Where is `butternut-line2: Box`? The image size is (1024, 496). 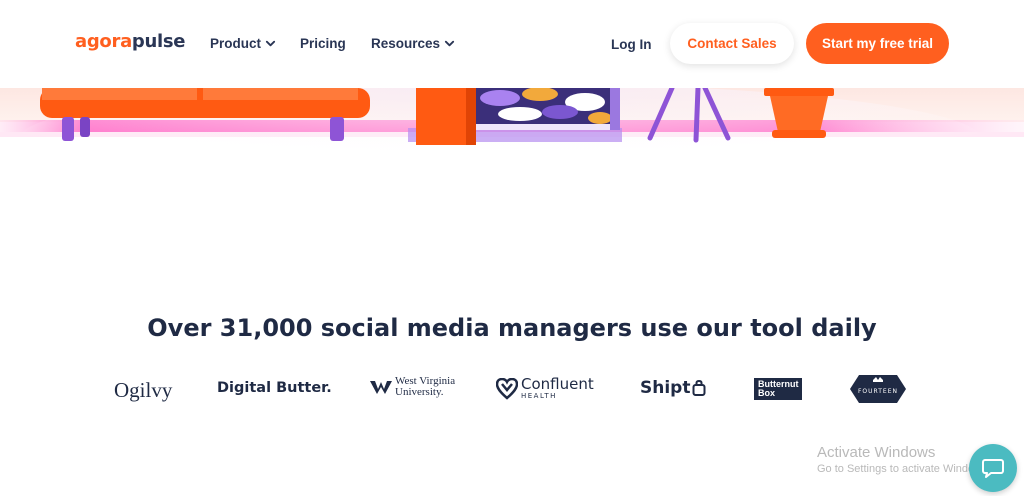 butternut-line2: Box is located at coordinates (767, 393).